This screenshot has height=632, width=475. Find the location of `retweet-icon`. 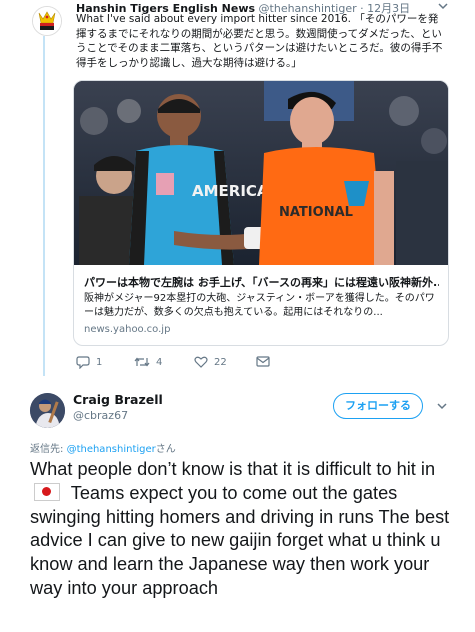

retweet-icon is located at coordinates (142, 362).